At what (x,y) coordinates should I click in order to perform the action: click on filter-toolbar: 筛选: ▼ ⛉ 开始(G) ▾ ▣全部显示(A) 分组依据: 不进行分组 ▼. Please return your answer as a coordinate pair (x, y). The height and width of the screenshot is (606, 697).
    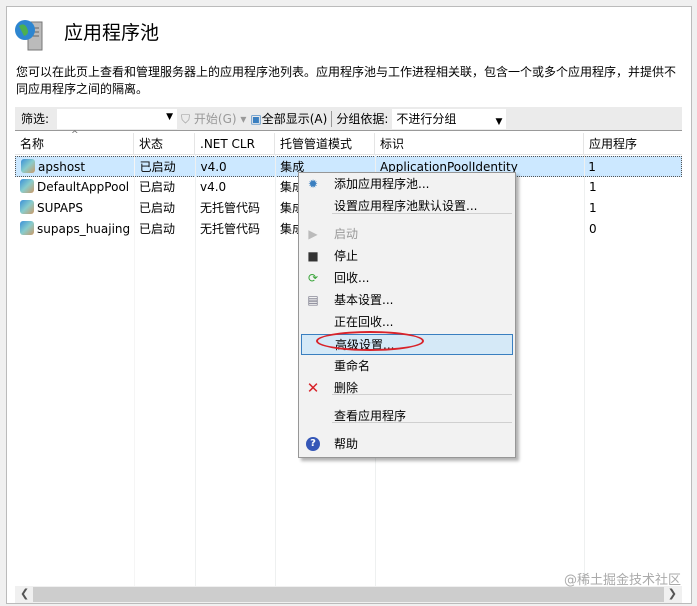
    Looking at the image, I should click on (348, 119).